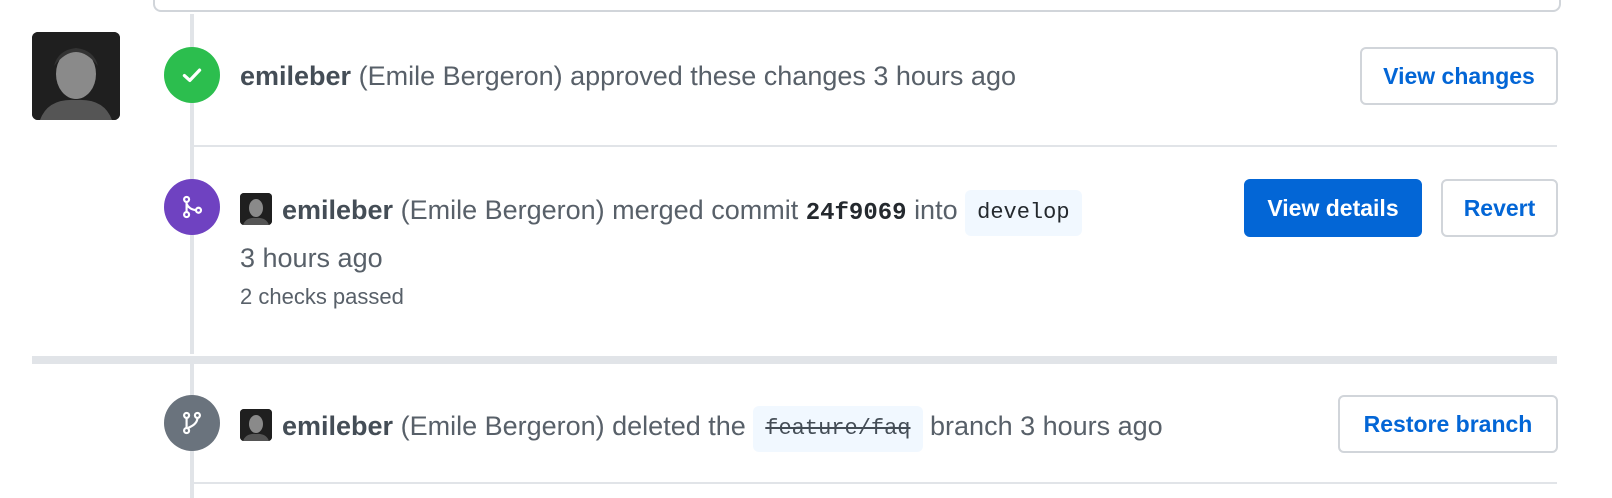 The height and width of the screenshot is (498, 1612). I want to click on timeline-divider, so click(794, 360).